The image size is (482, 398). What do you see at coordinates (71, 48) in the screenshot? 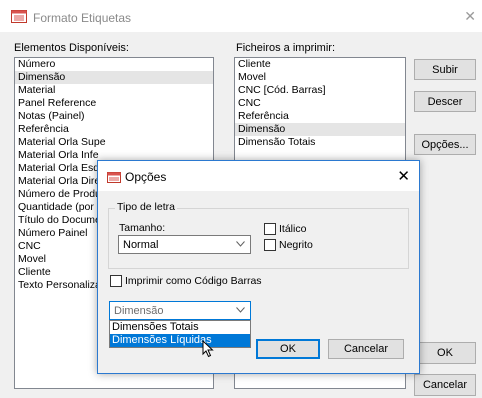
I see `available-elements-label: Elementos Disponíveis:` at bounding box center [71, 48].